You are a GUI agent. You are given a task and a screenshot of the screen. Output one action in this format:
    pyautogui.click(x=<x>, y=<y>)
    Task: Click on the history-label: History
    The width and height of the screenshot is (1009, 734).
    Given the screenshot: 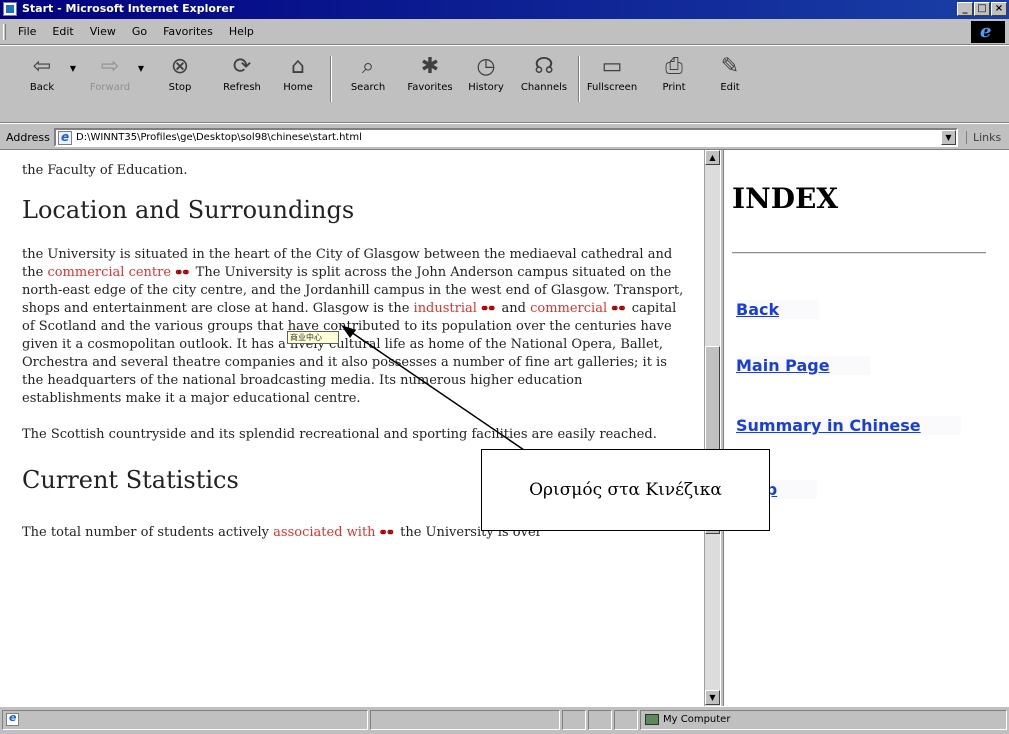 What is the action you would take?
    pyautogui.click(x=486, y=87)
    